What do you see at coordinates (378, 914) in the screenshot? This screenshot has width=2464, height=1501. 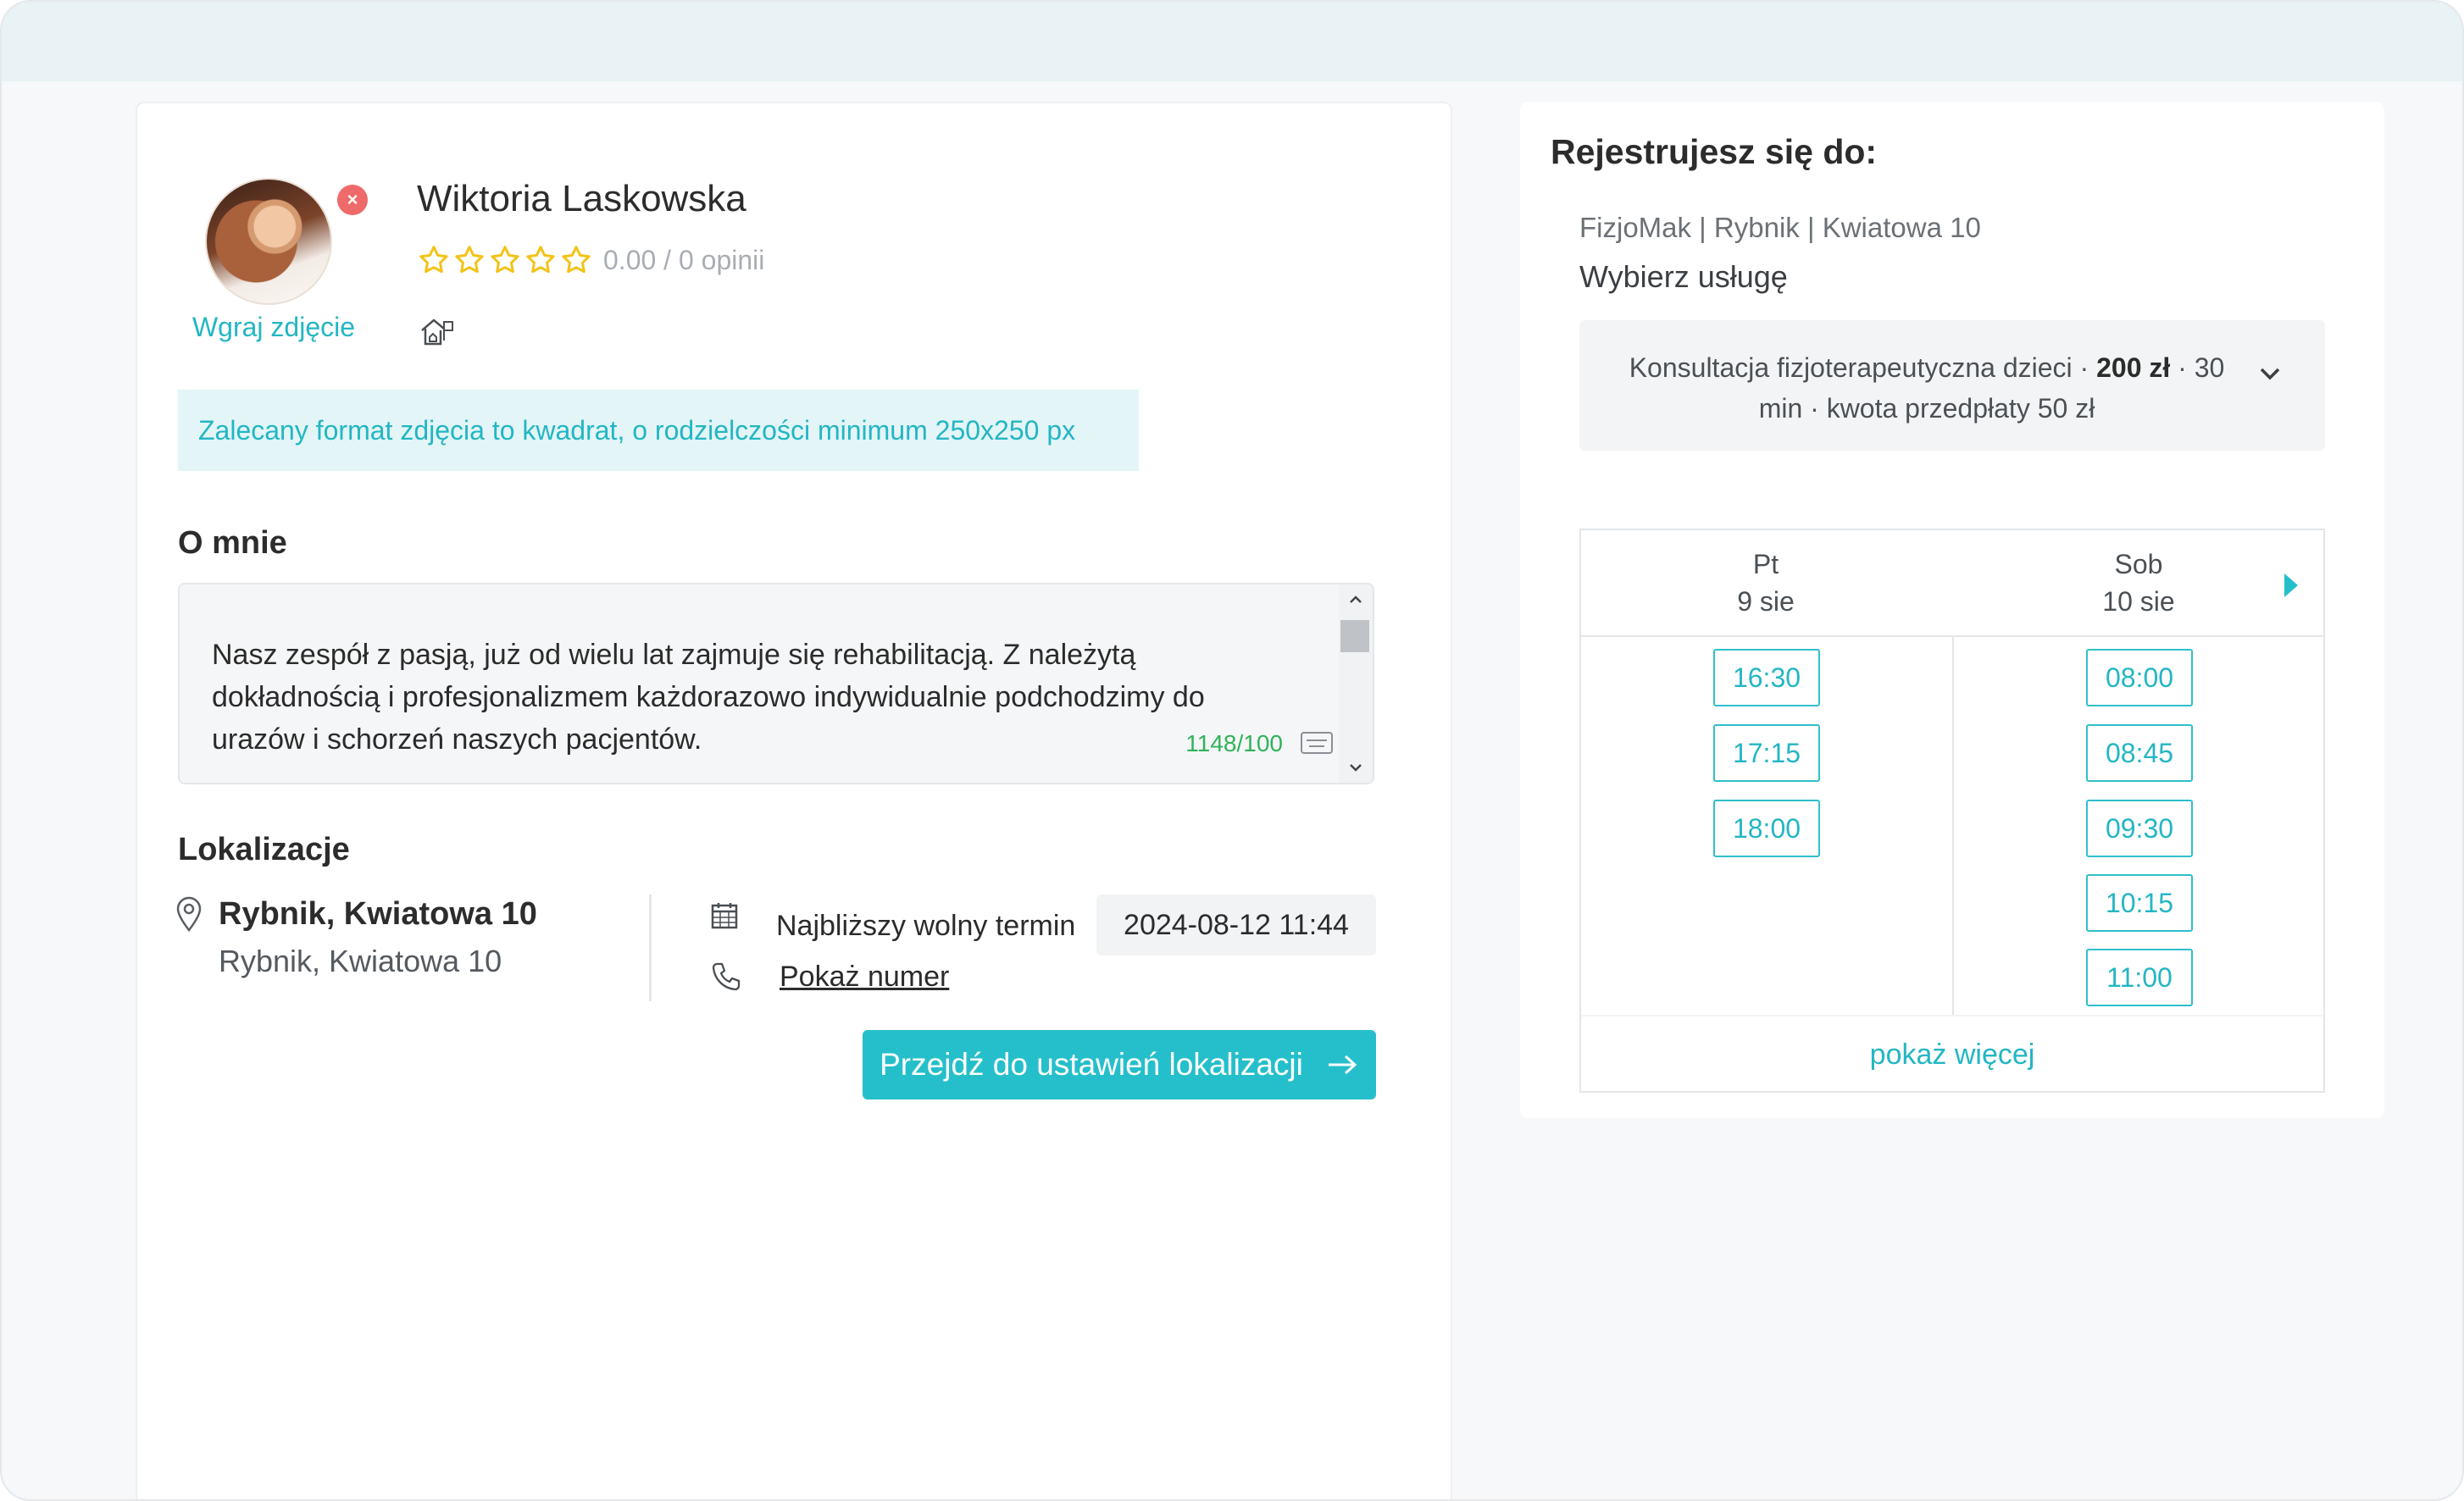 I see `location-name: Rybnik, Kwiatowa 10` at bounding box center [378, 914].